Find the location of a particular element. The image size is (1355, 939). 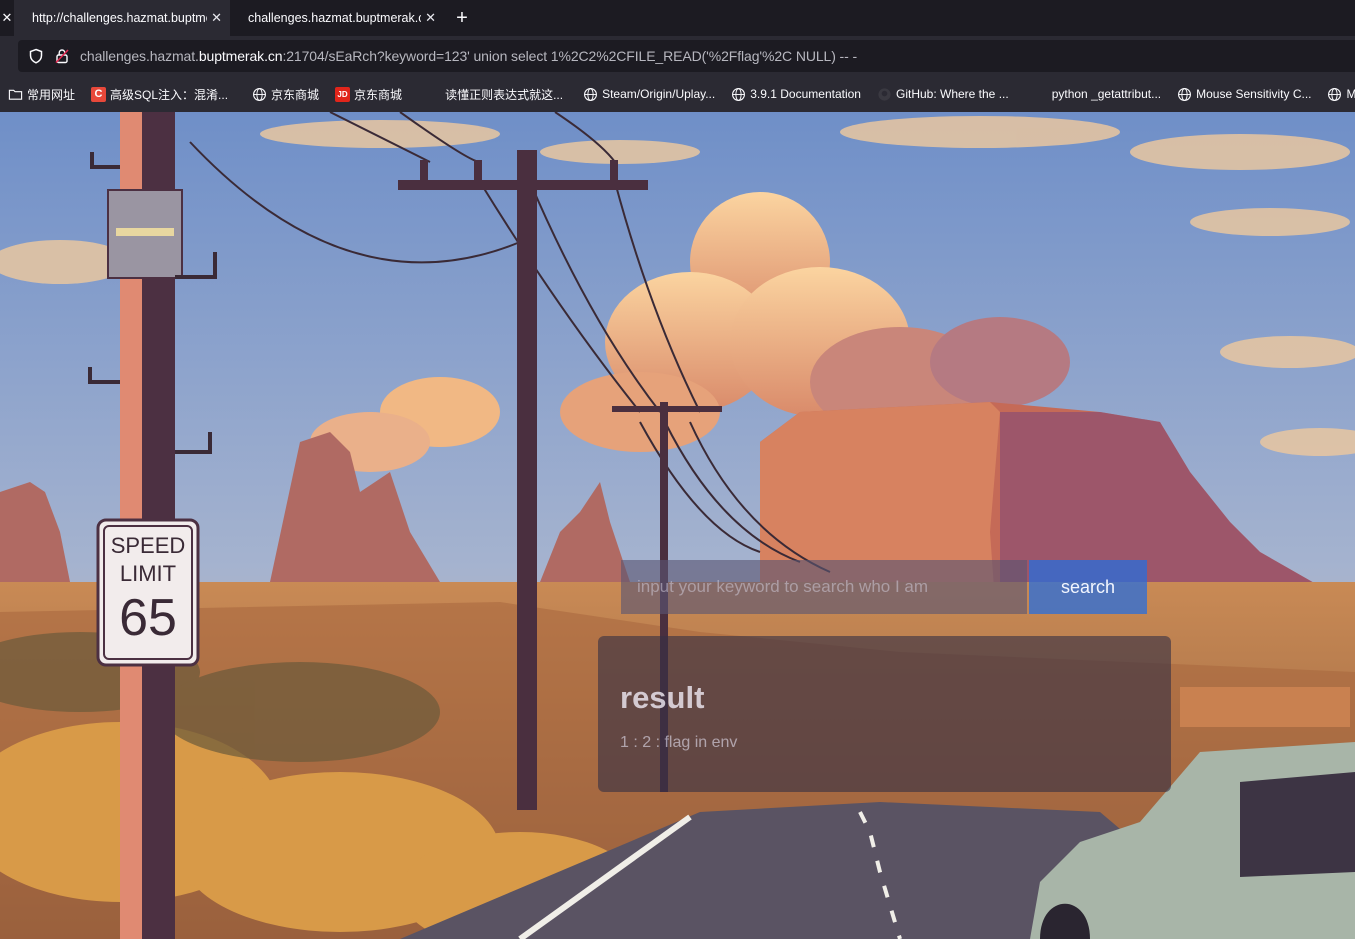

bookmark-item: 3.9.1 Documentation is located at coordinates (796, 94).